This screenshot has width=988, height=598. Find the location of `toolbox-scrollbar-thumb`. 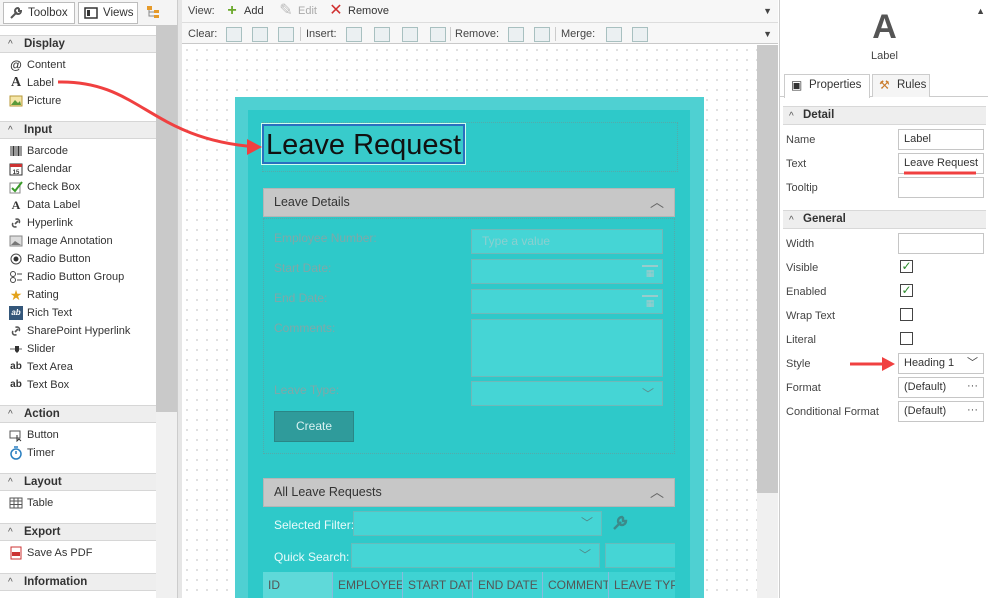

toolbox-scrollbar-thumb is located at coordinates (166, 219).